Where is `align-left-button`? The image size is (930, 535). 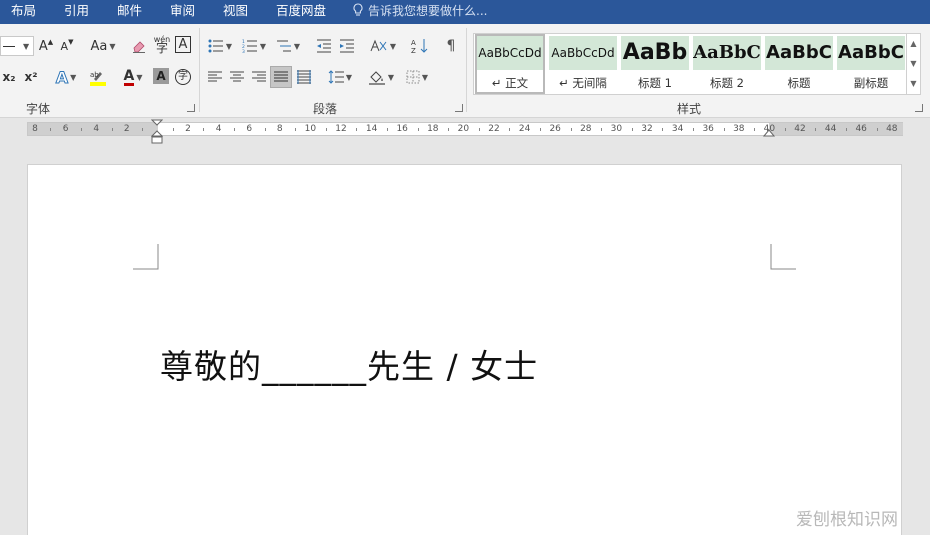
align-left-button is located at coordinates (215, 77).